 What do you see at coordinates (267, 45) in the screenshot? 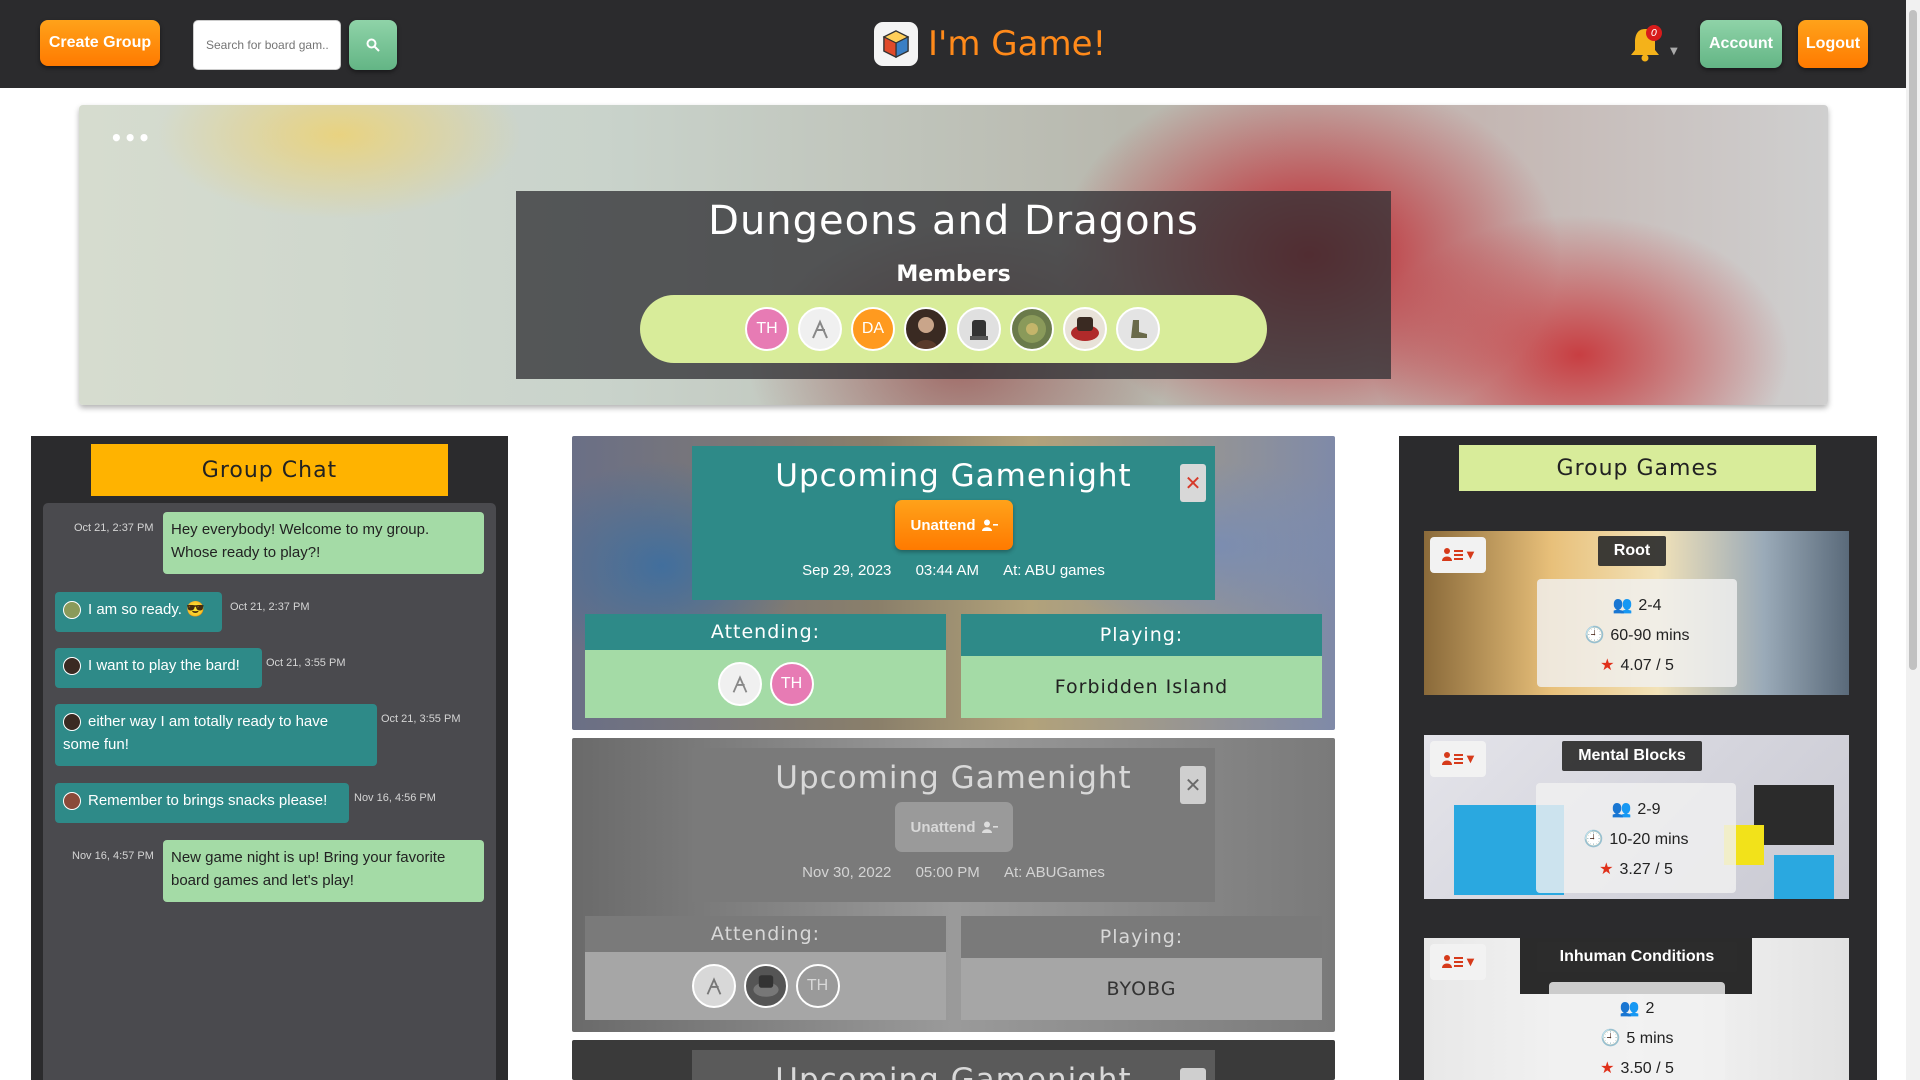
I see `search-input` at bounding box center [267, 45].